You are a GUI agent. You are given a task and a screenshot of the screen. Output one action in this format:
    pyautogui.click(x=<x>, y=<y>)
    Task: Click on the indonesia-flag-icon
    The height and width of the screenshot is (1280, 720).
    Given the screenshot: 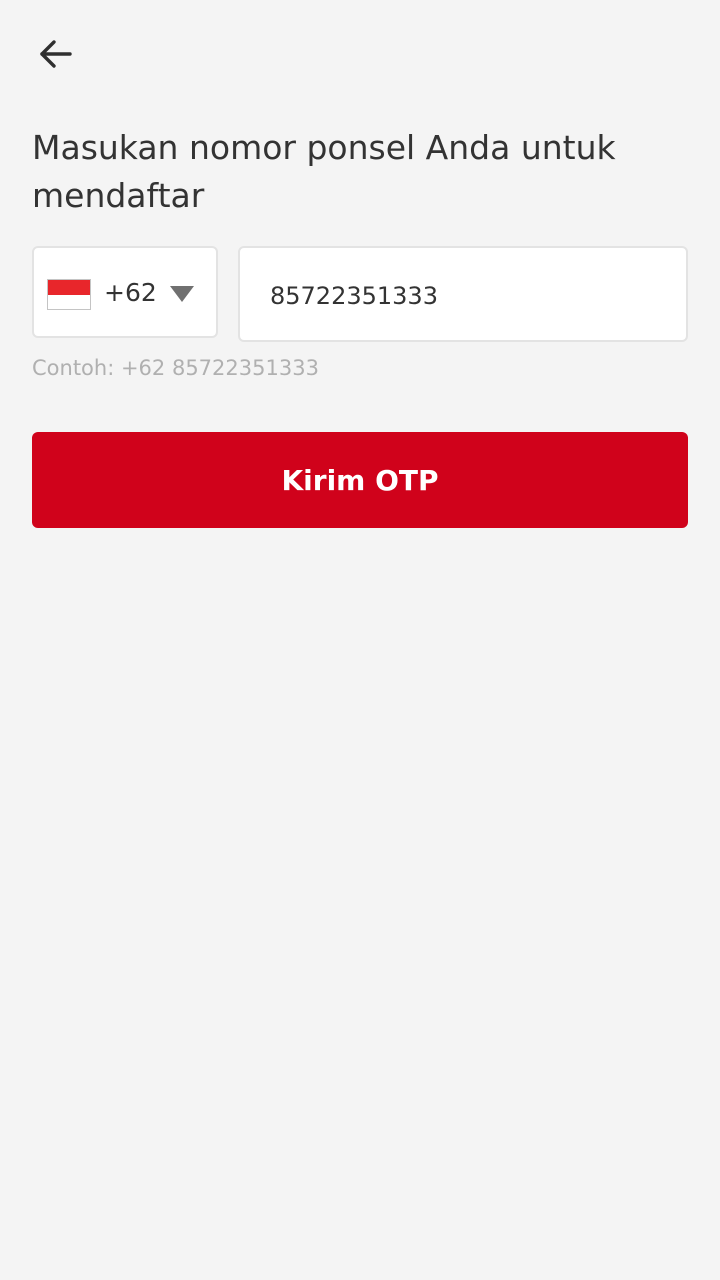 What is the action you would take?
    pyautogui.click(x=69, y=294)
    